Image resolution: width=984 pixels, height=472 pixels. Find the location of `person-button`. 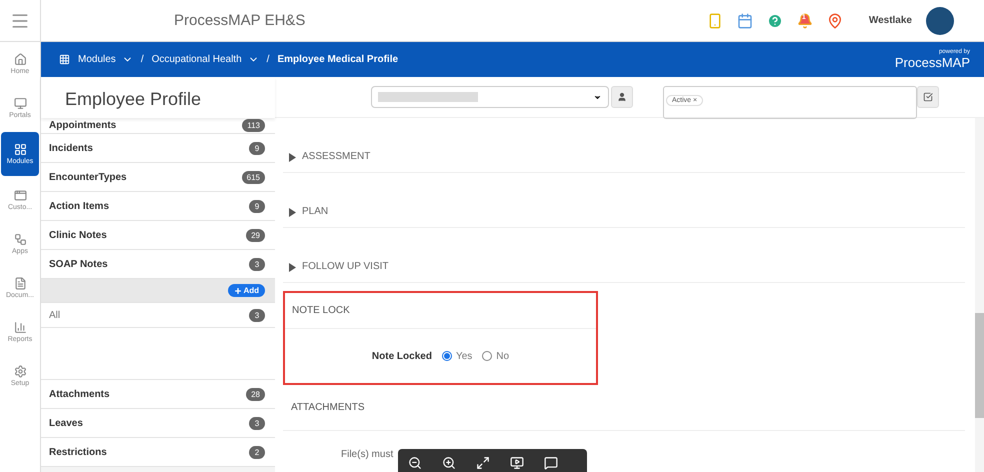

person-button is located at coordinates (622, 97).